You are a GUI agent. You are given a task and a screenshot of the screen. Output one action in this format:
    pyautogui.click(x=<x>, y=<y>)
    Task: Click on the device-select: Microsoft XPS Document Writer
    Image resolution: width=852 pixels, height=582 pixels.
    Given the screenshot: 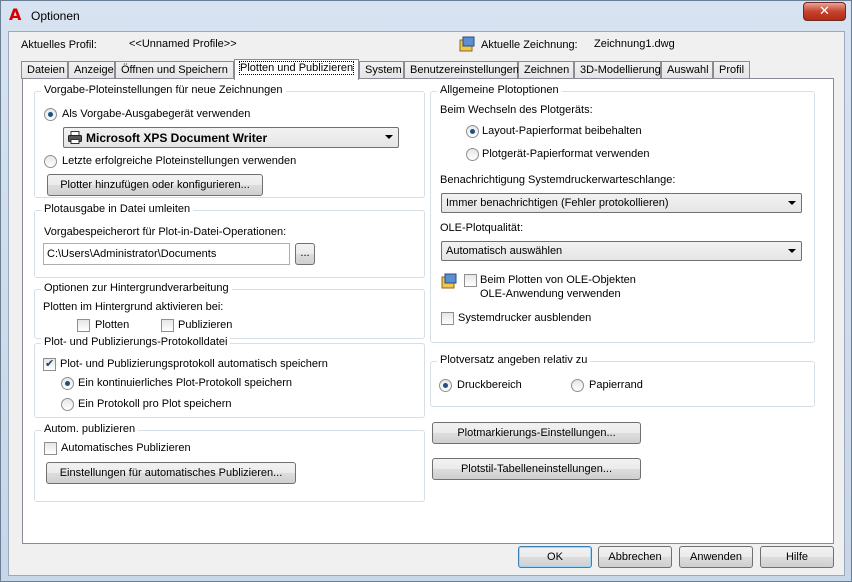 What is the action you would take?
    pyautogui.click(x=231, y=137)
    